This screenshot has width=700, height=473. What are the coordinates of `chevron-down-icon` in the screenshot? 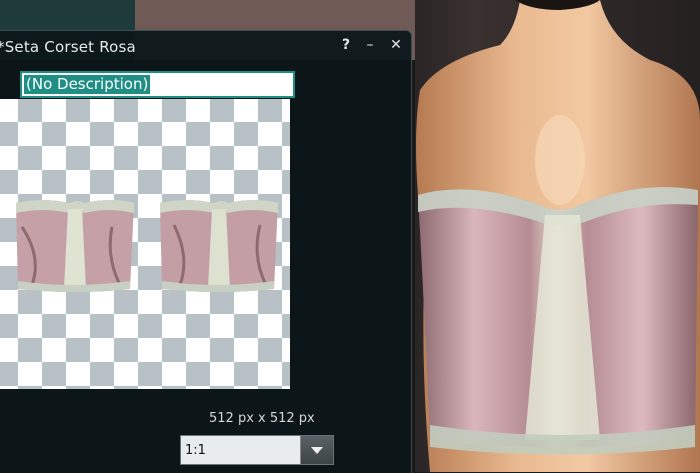 It's located at (316, 450).